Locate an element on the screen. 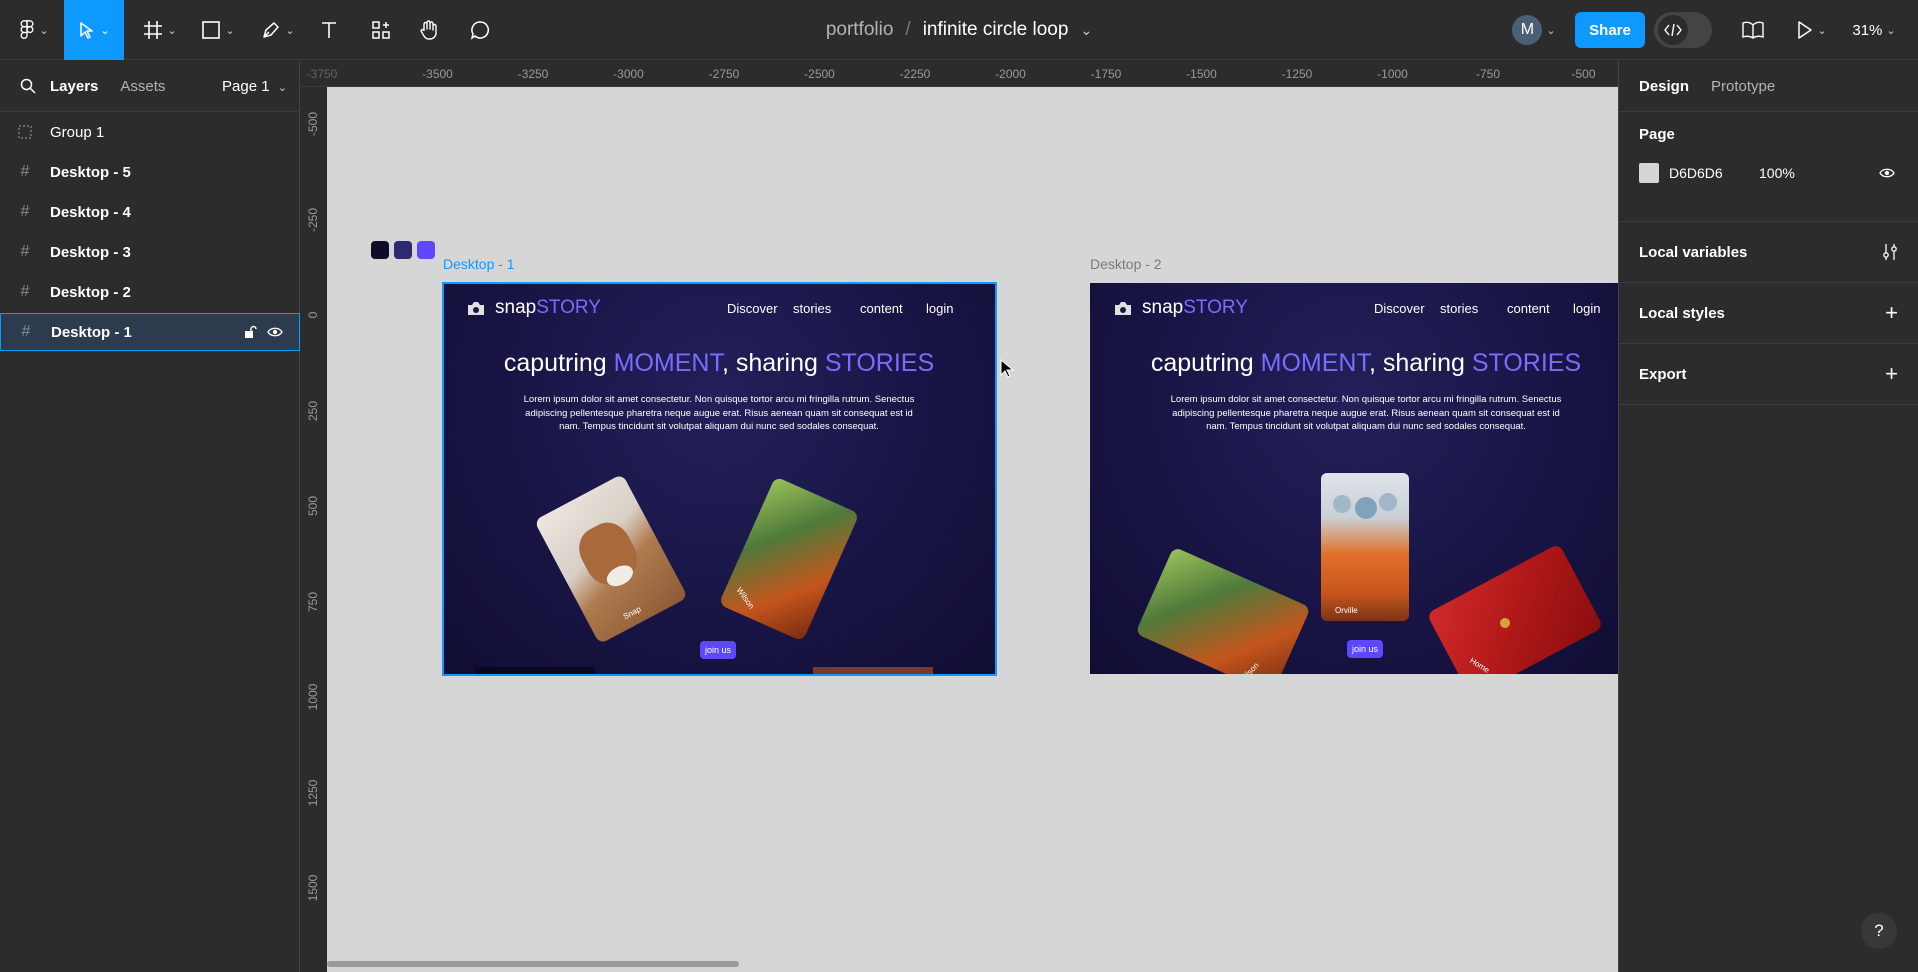 This screenshot has width=1918, height=972. share-button: Share is located at coordinates (1610, 30).